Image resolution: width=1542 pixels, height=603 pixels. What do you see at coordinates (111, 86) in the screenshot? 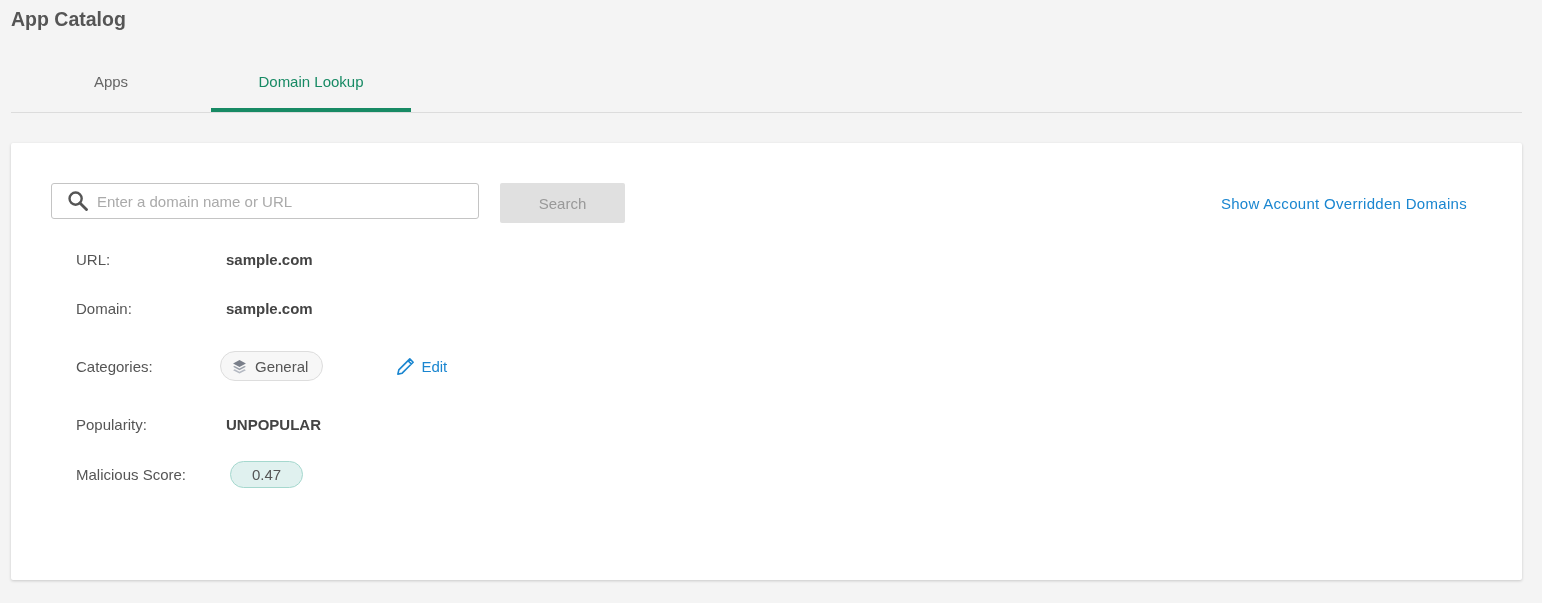
I see `tab: Apps` at bounding box center [111, 86].